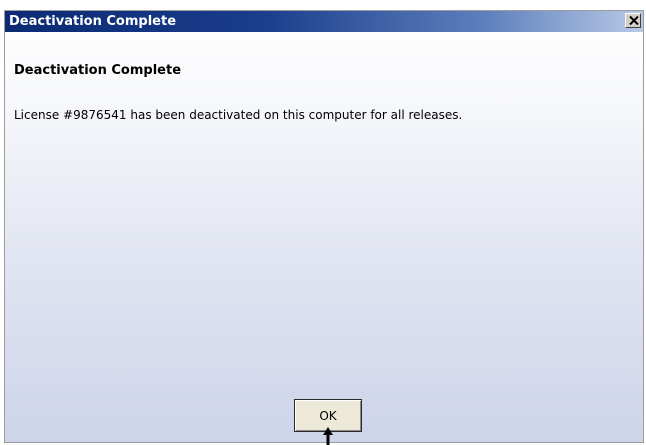 Image resolution: width=646 pixels, height=445 pixels. I want to click on close-button, so click(633, 20).